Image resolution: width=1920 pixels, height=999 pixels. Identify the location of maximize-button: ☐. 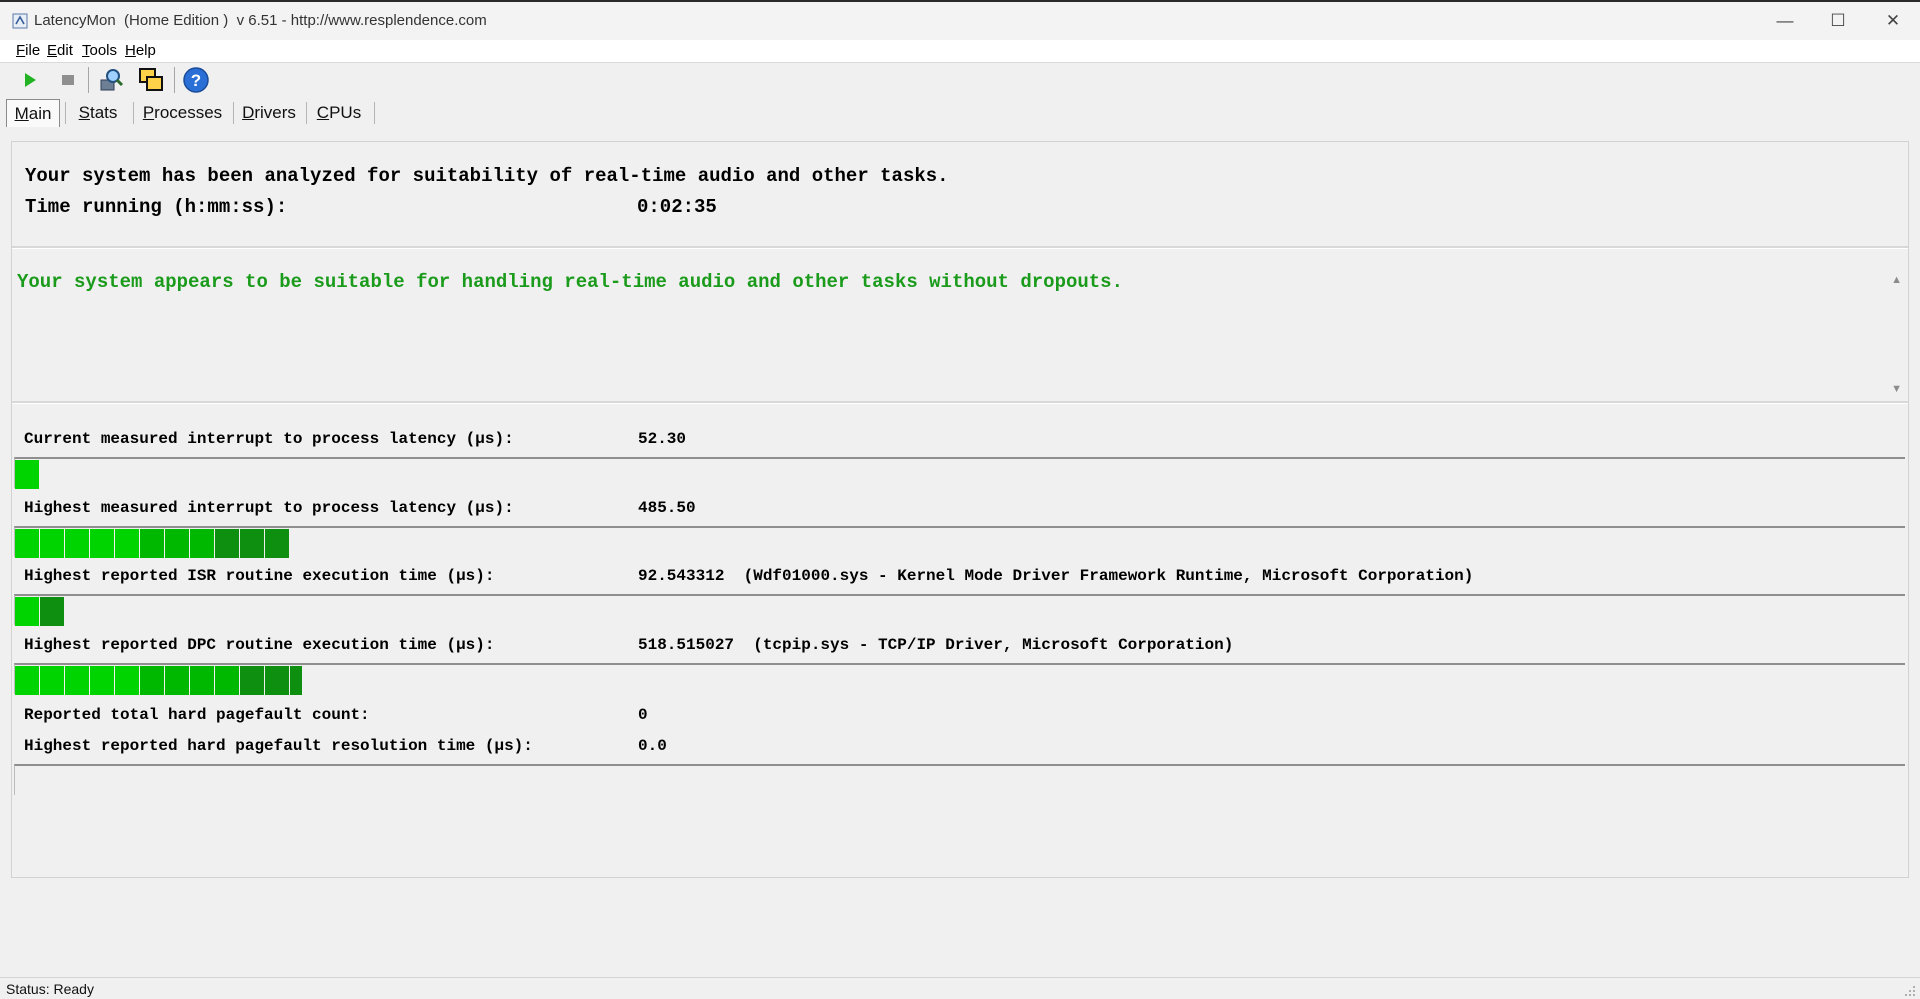
(1838, 21).